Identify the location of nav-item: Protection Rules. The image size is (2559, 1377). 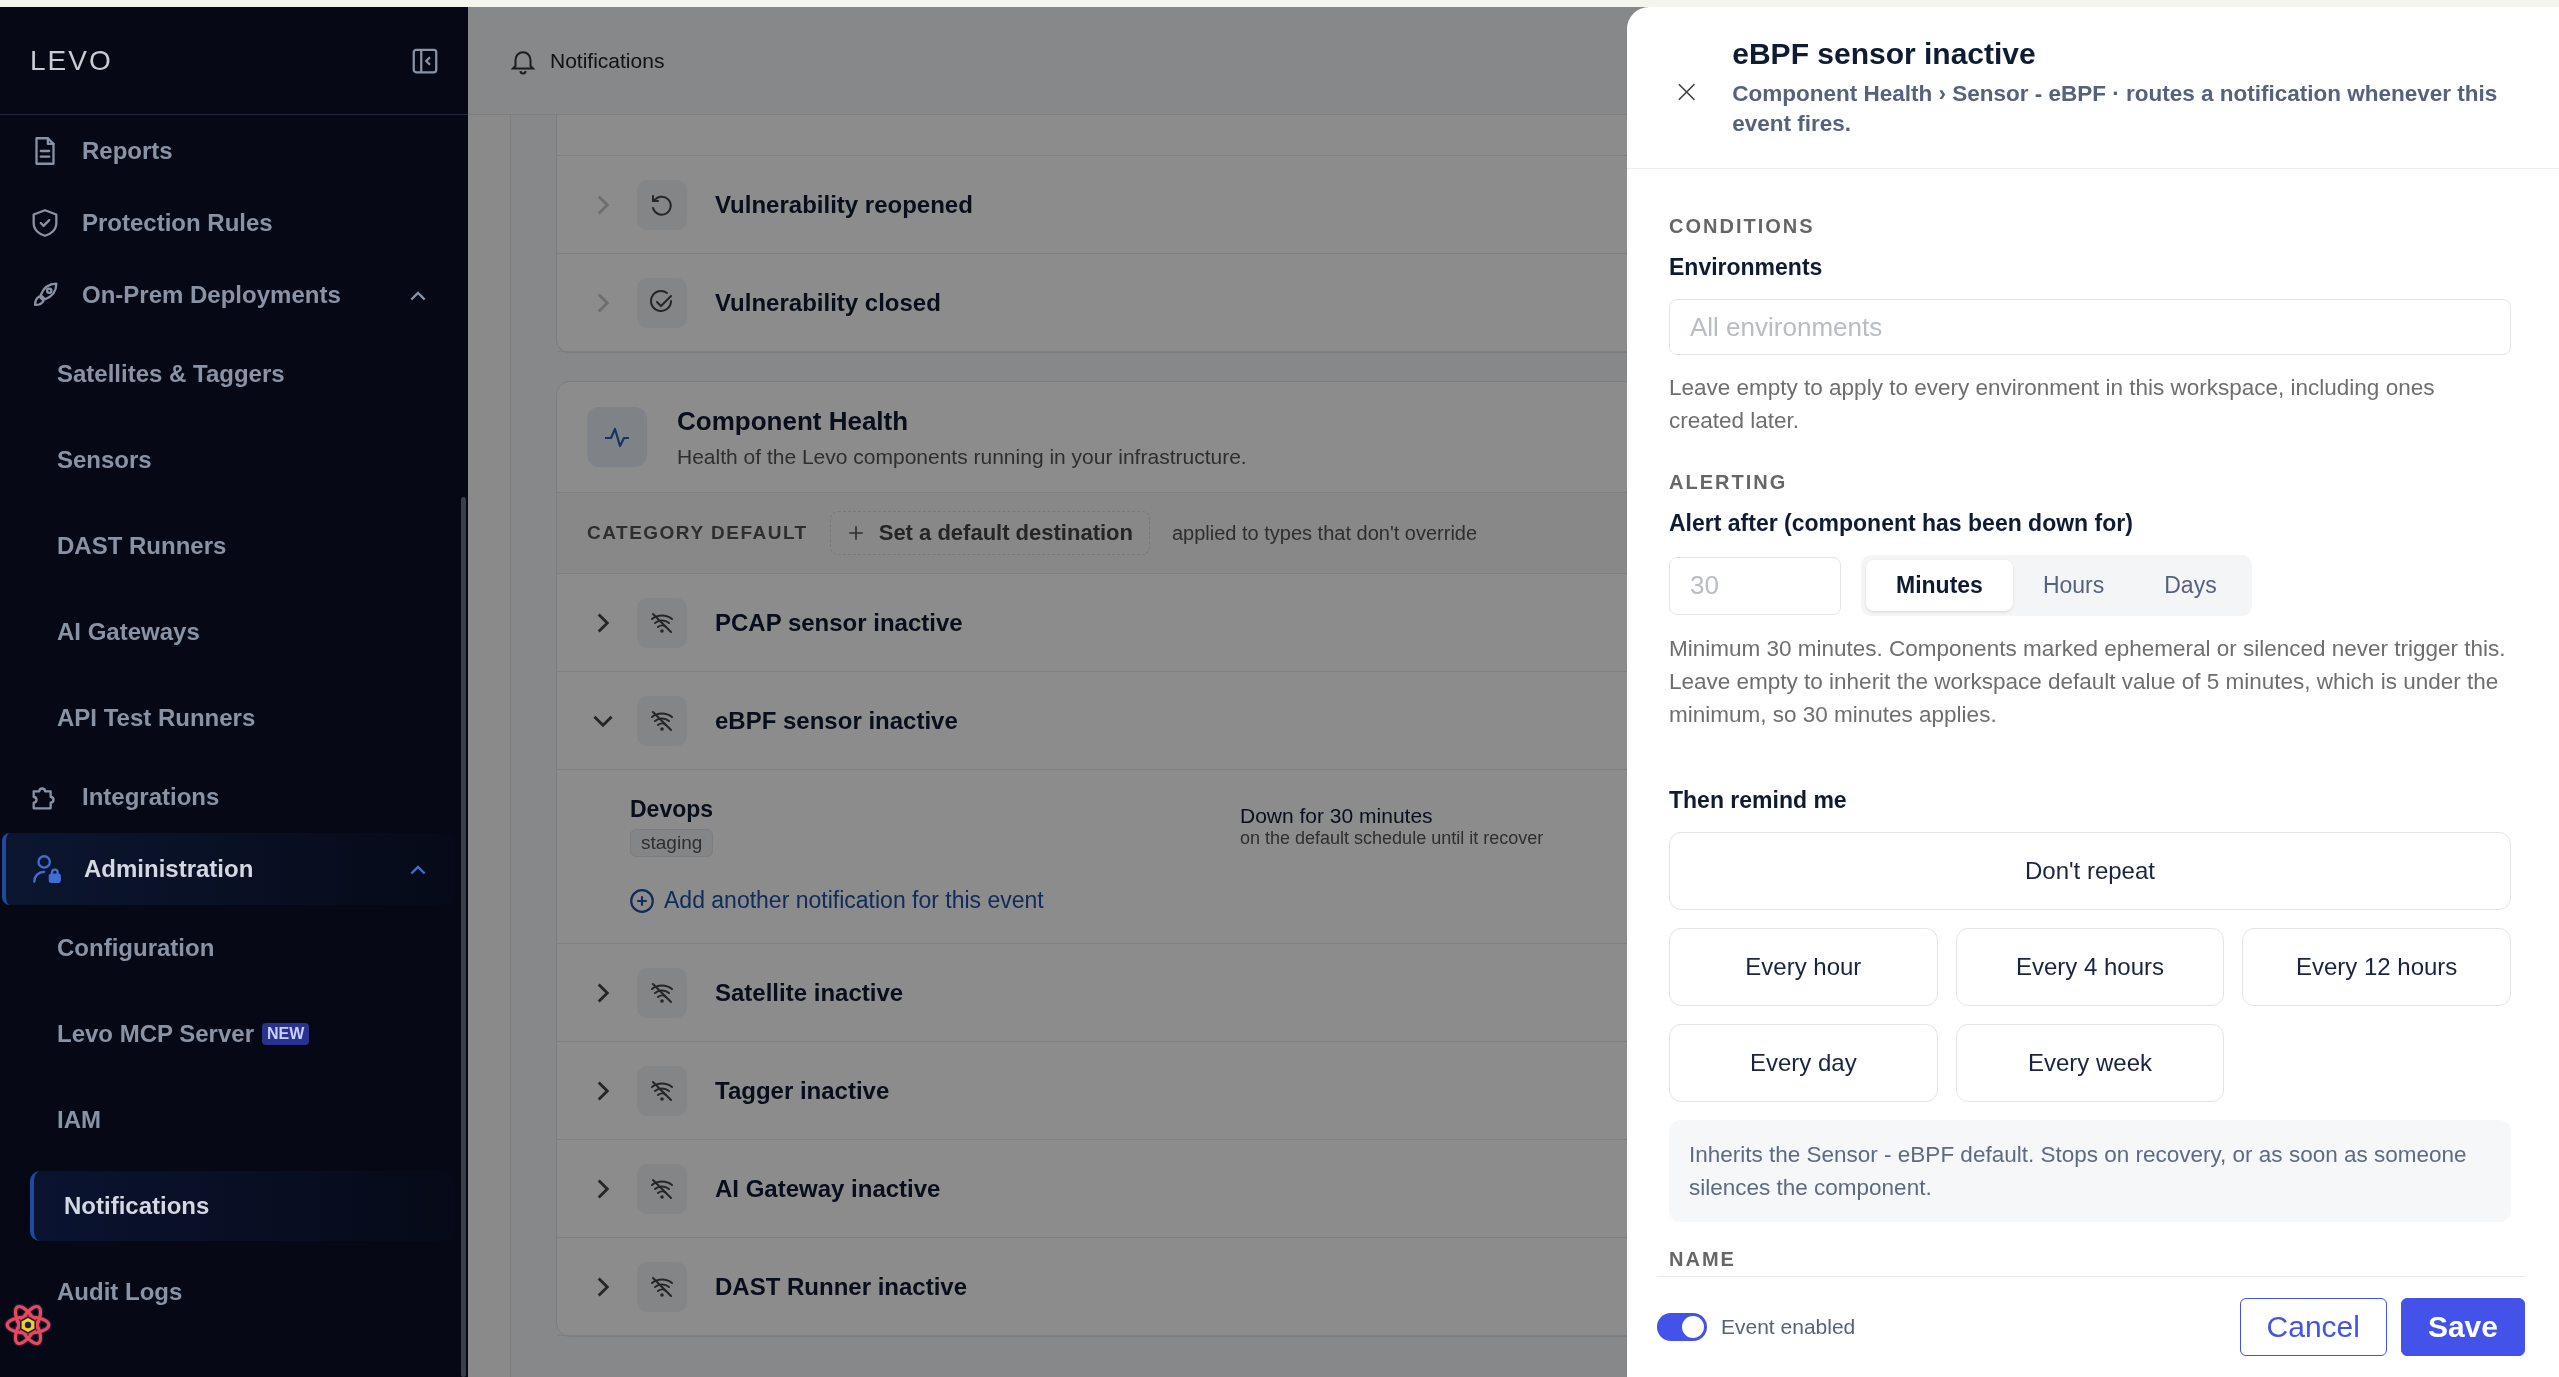
(227, 223).